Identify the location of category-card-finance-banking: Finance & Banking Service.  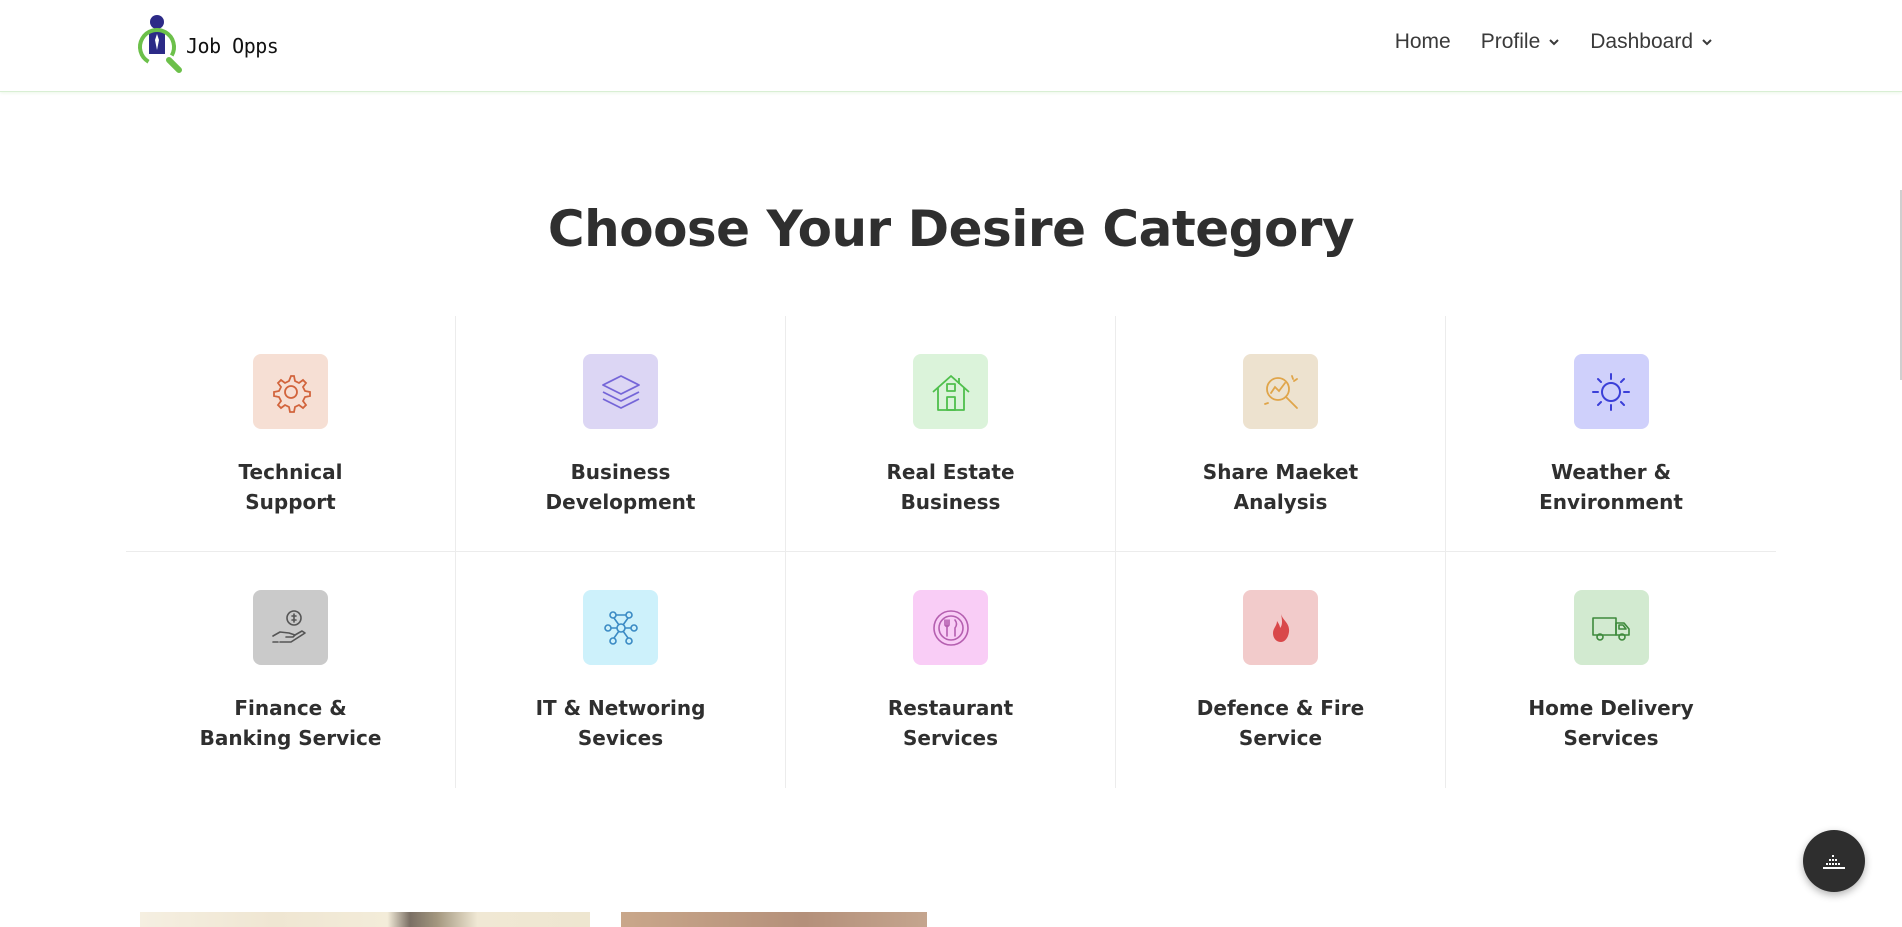
(291, 670).